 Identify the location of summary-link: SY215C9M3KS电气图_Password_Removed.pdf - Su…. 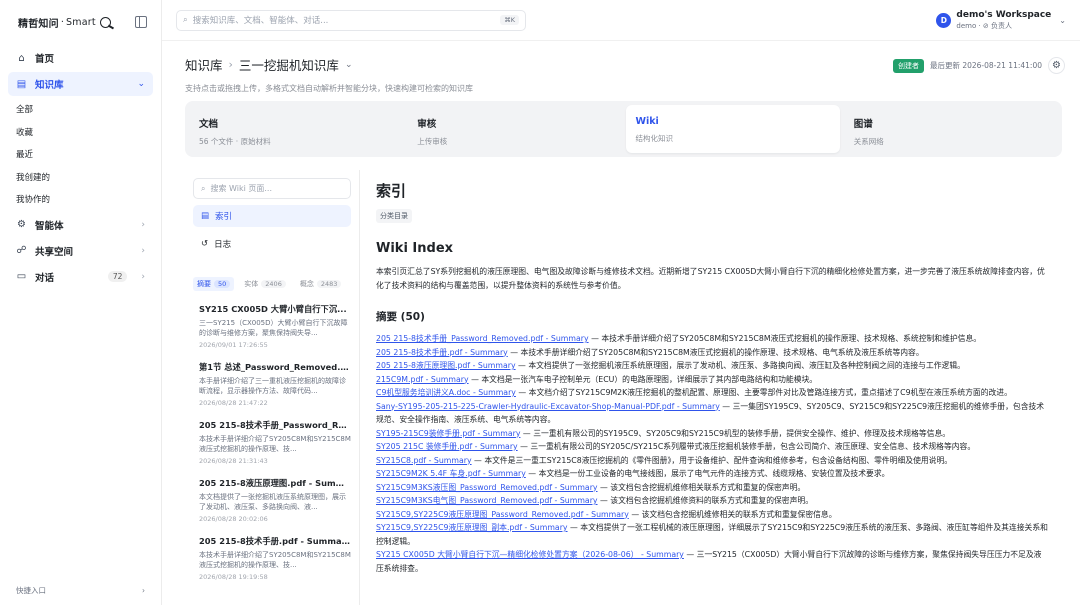
(487, 500).